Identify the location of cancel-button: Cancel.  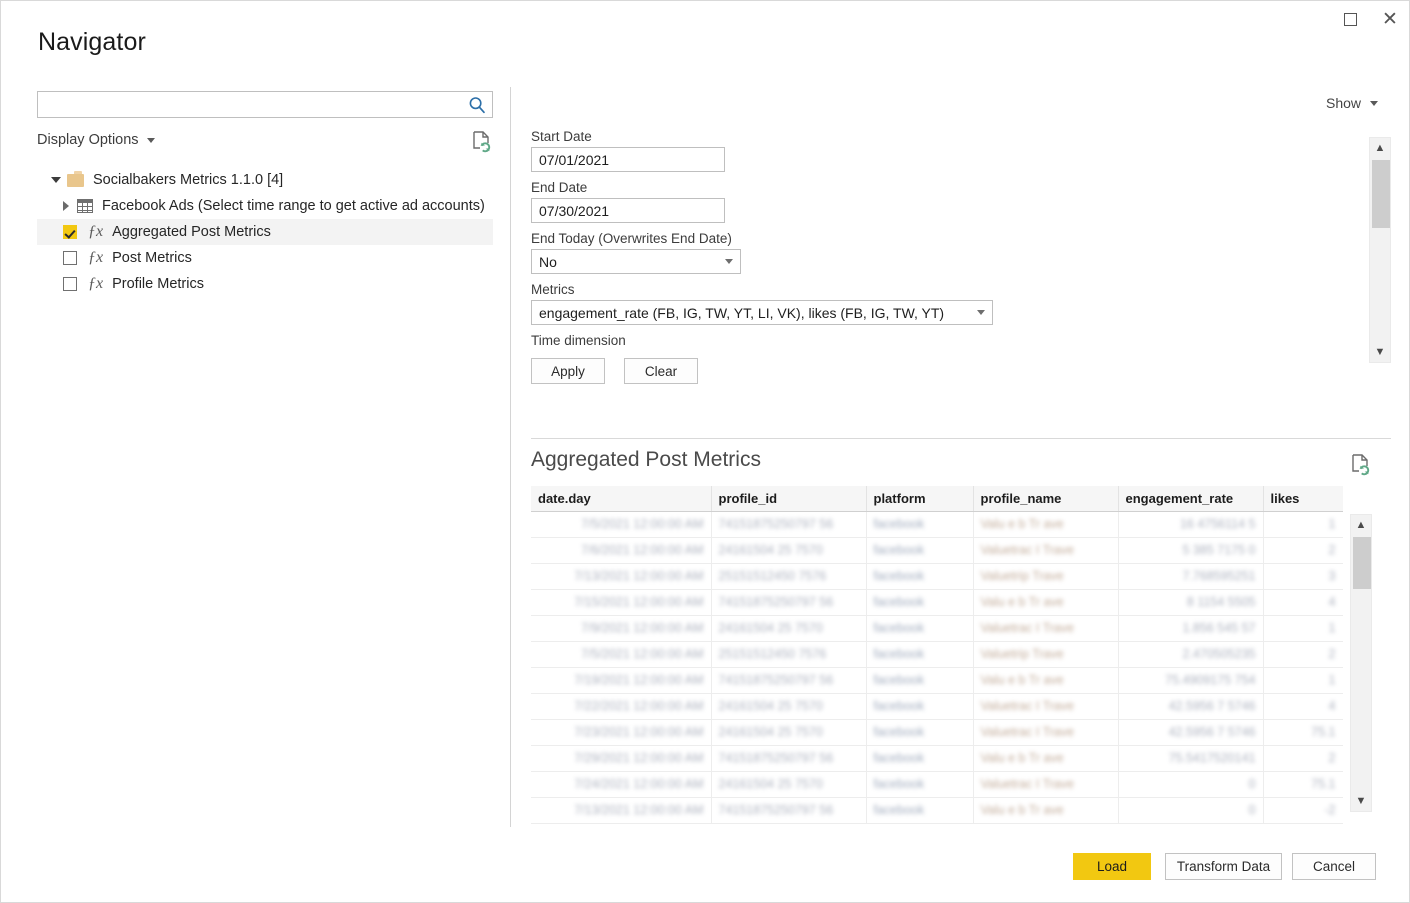
(1334, 866).